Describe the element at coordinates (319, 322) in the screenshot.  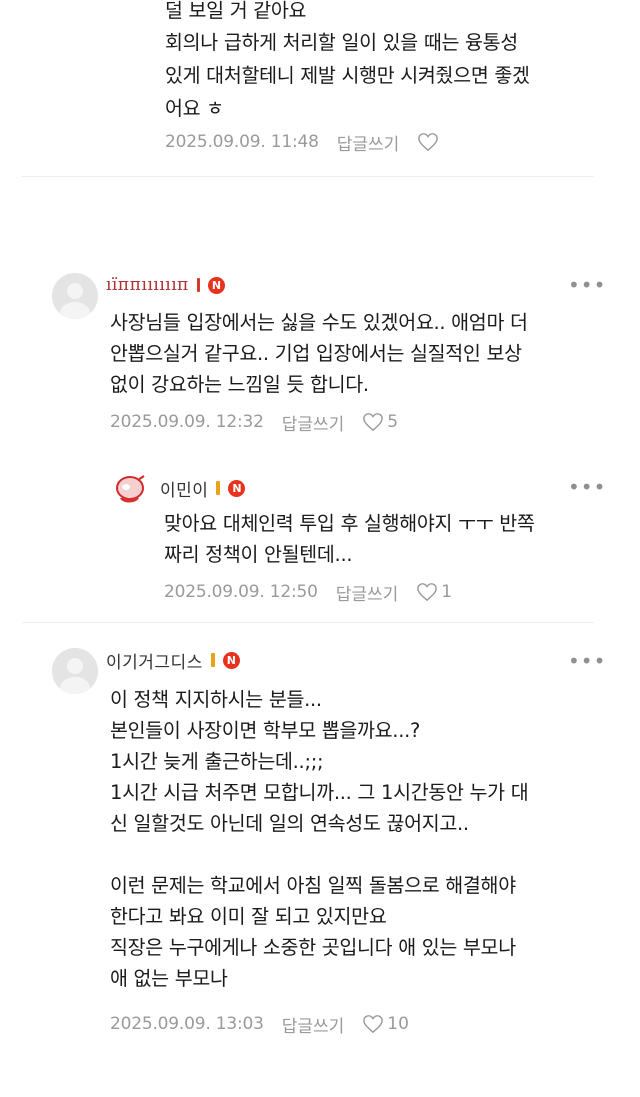
I see `comment-line: 사장님들 입장에서는 싫을 수도 있겠어요.. 애엄마 더` at that location.